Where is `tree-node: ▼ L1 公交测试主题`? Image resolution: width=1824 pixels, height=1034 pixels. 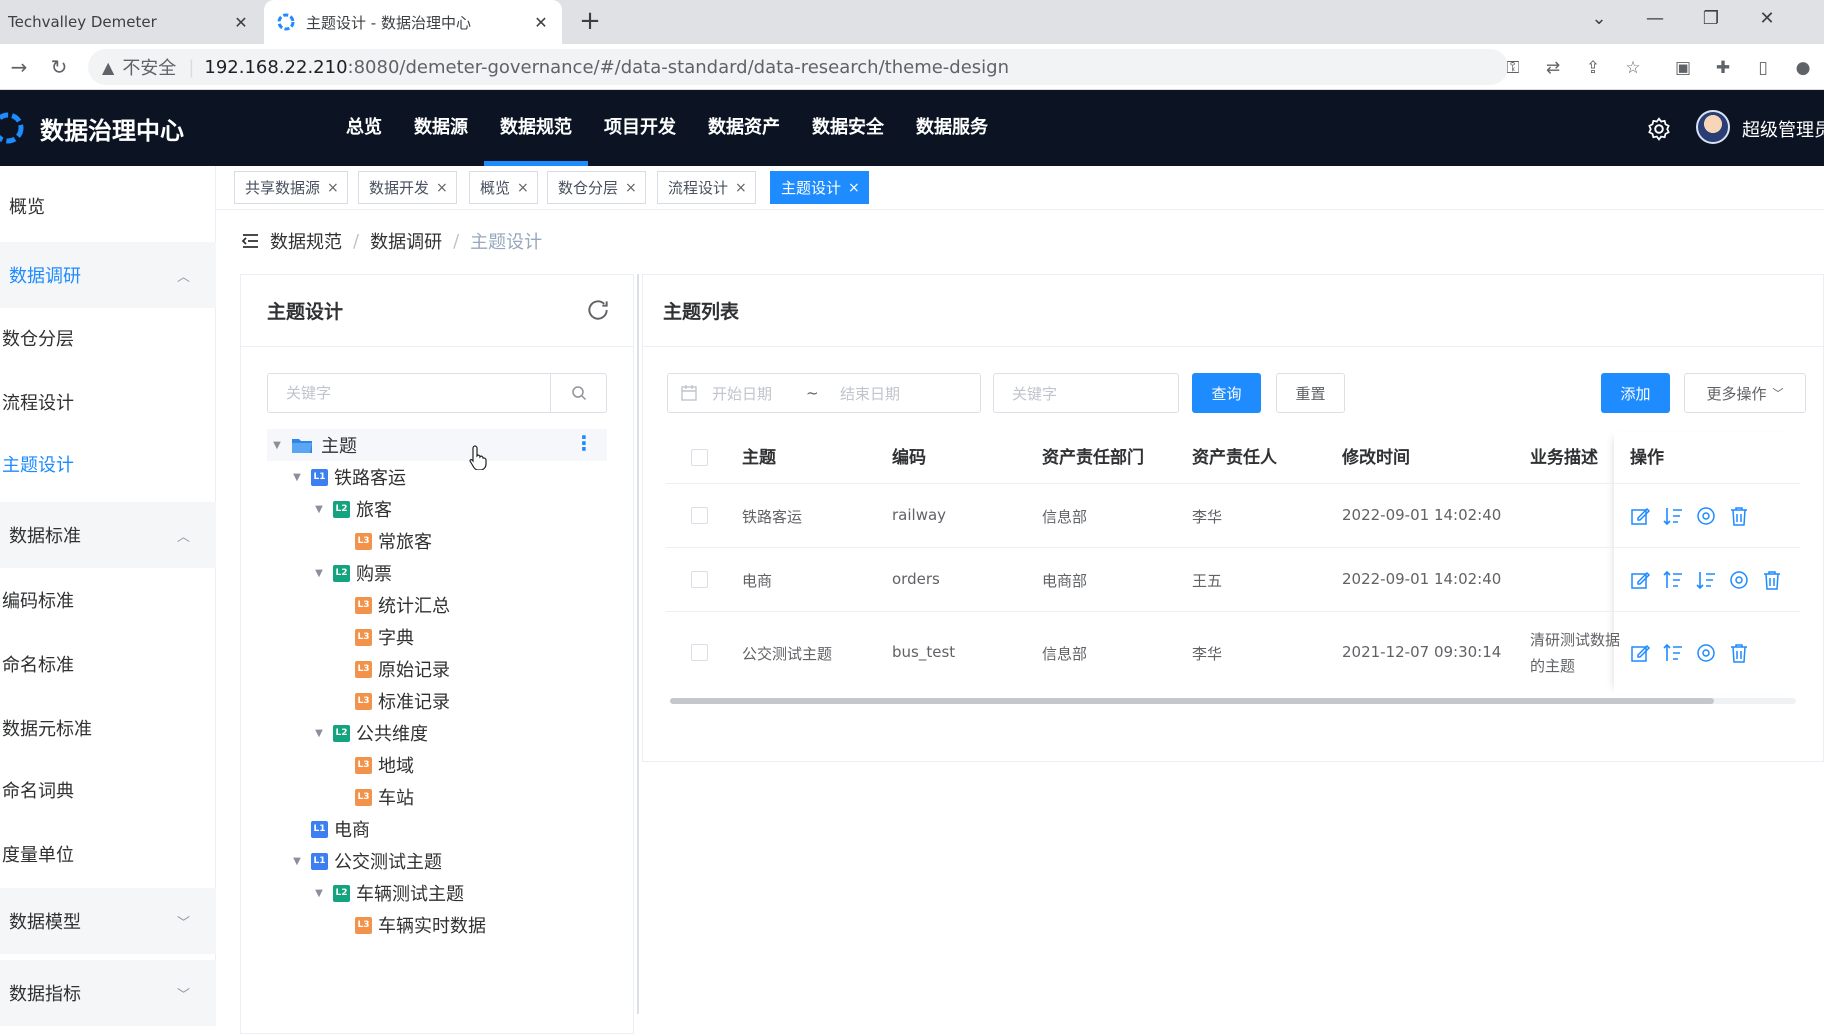 tree-node: ▼ L1 公交测试主题 is located at coordinates (364, 861).